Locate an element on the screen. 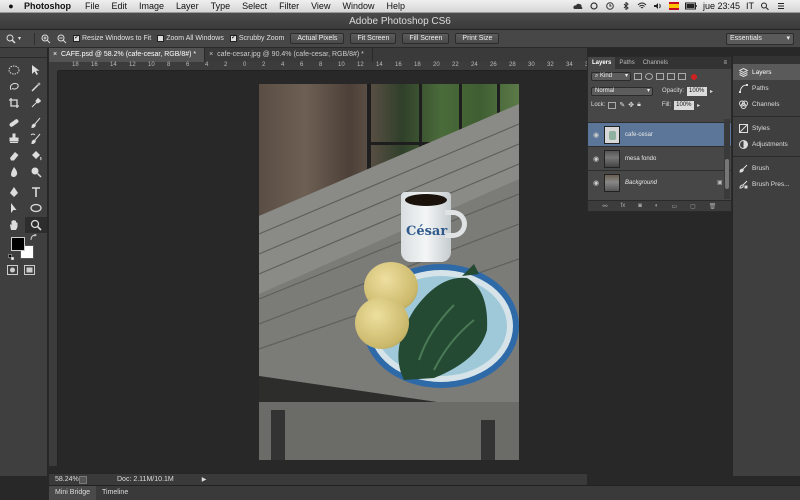 The height and width of the screenshot is (500, 800). fill-input: 100% is located at coordinates (684, 105).